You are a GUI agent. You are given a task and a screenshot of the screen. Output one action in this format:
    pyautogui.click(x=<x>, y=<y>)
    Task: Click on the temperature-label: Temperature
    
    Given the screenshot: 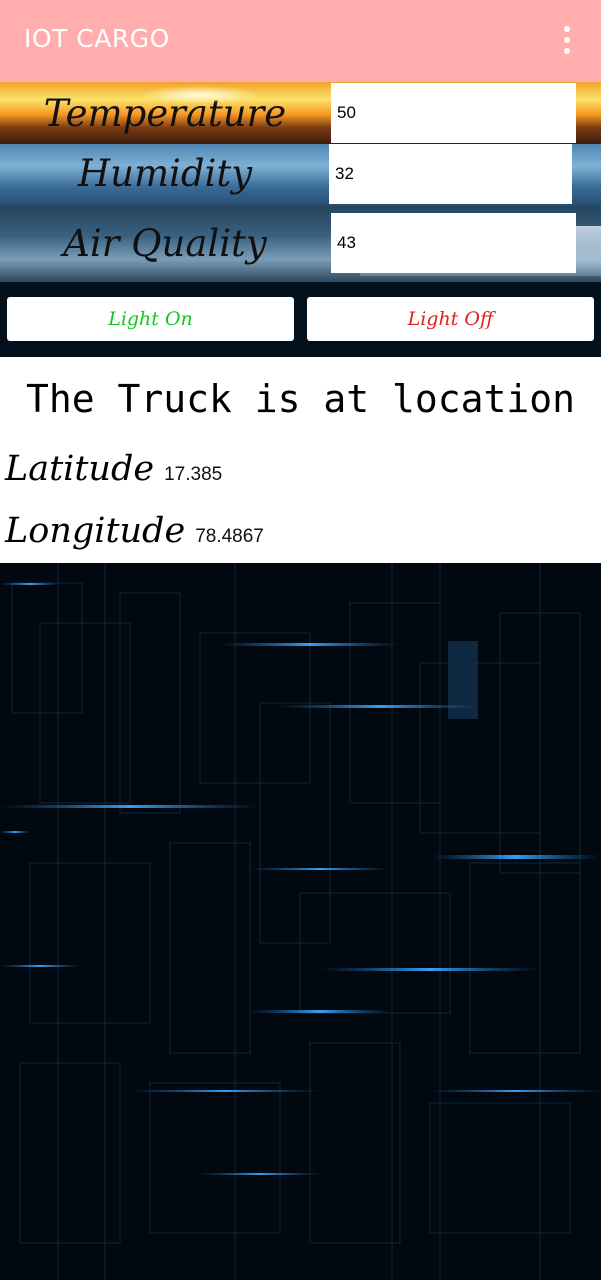 What is the action you would take?
    pyautogui.click(x=165, y=113)
    